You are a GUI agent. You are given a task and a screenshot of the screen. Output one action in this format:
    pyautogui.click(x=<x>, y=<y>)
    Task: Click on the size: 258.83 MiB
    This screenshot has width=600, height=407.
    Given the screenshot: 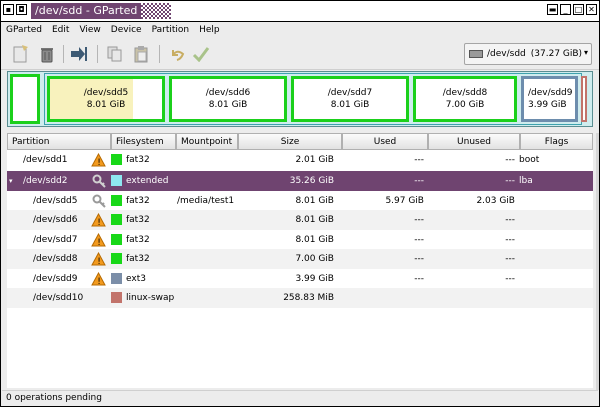 What is the action you would take?
    pyautogui.click(x=308, y=298)
    